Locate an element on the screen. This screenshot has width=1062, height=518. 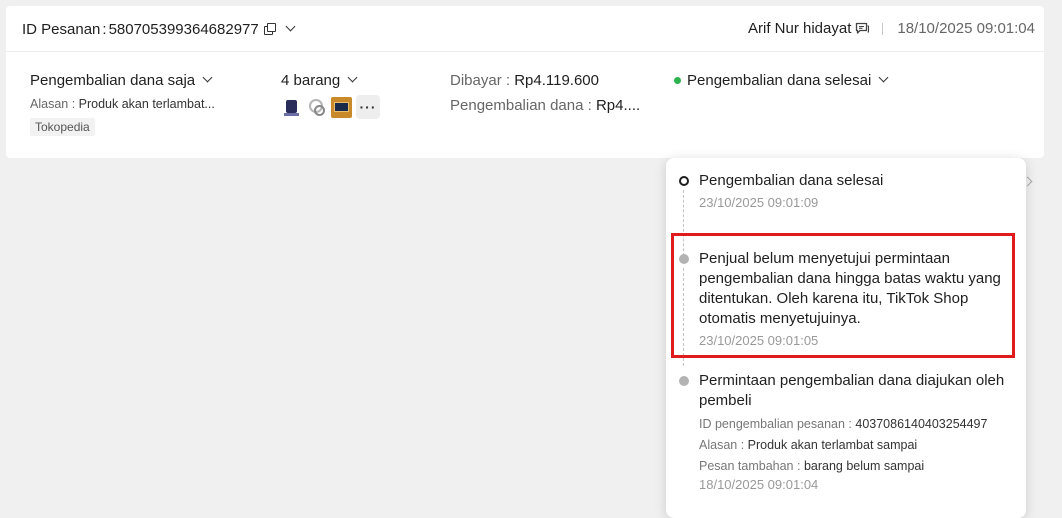
detail-value: barang belum sampai is located at coordinates (864, 466).